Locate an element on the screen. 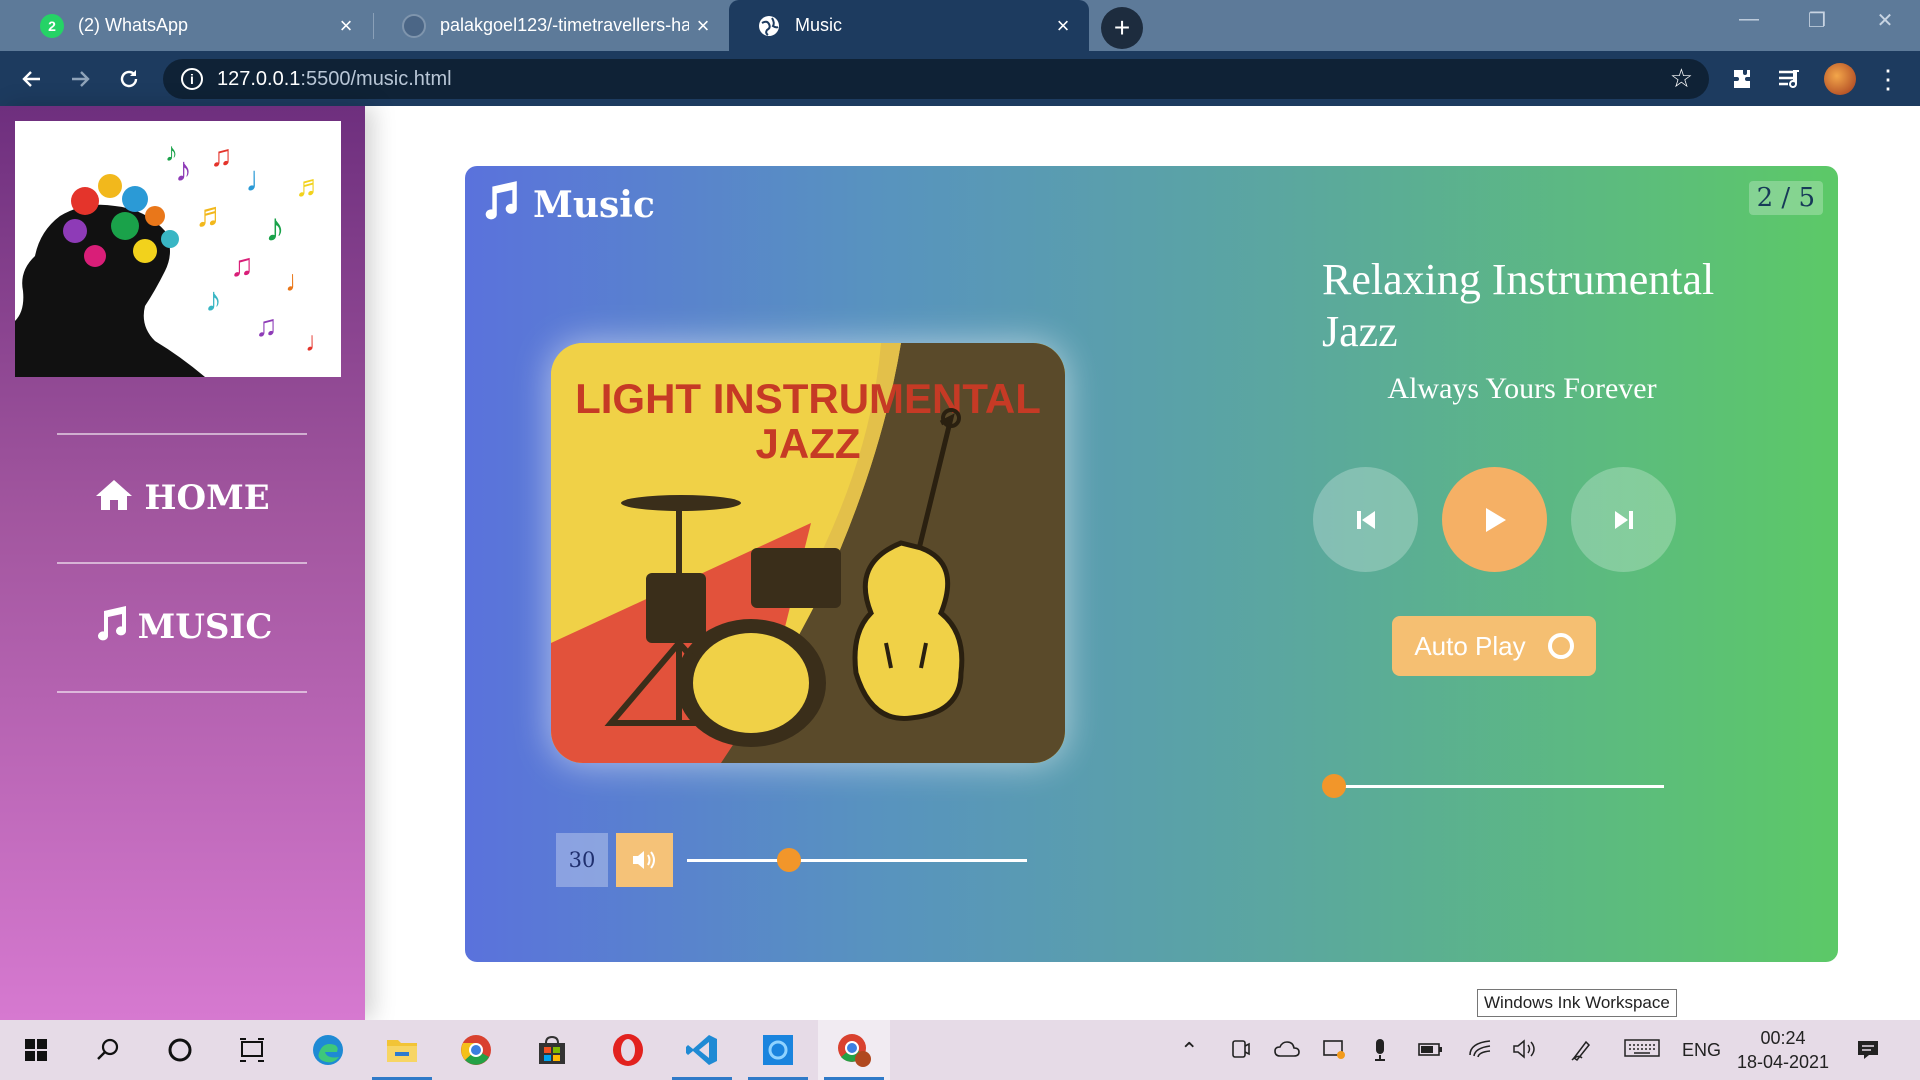 This screenshot has width=1920, height=1080. reload-icon is located at coordinates (129, 79).